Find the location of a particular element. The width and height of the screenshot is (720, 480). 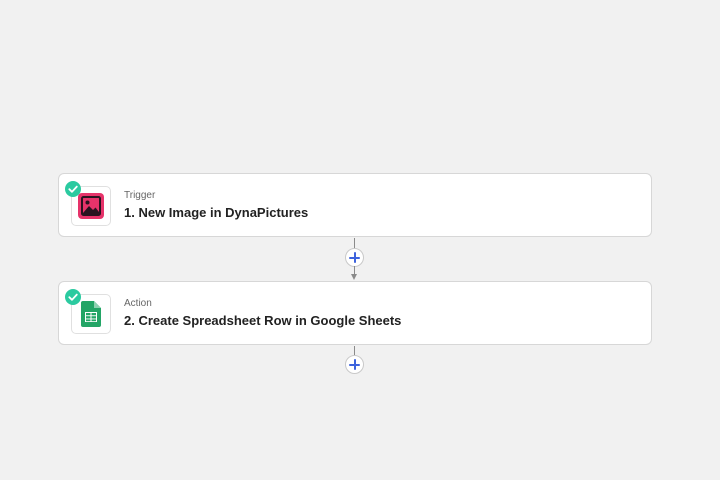

trigger-step-card: Trigger 1. New Image in DynaPictures is located at coordinates (355, 205).